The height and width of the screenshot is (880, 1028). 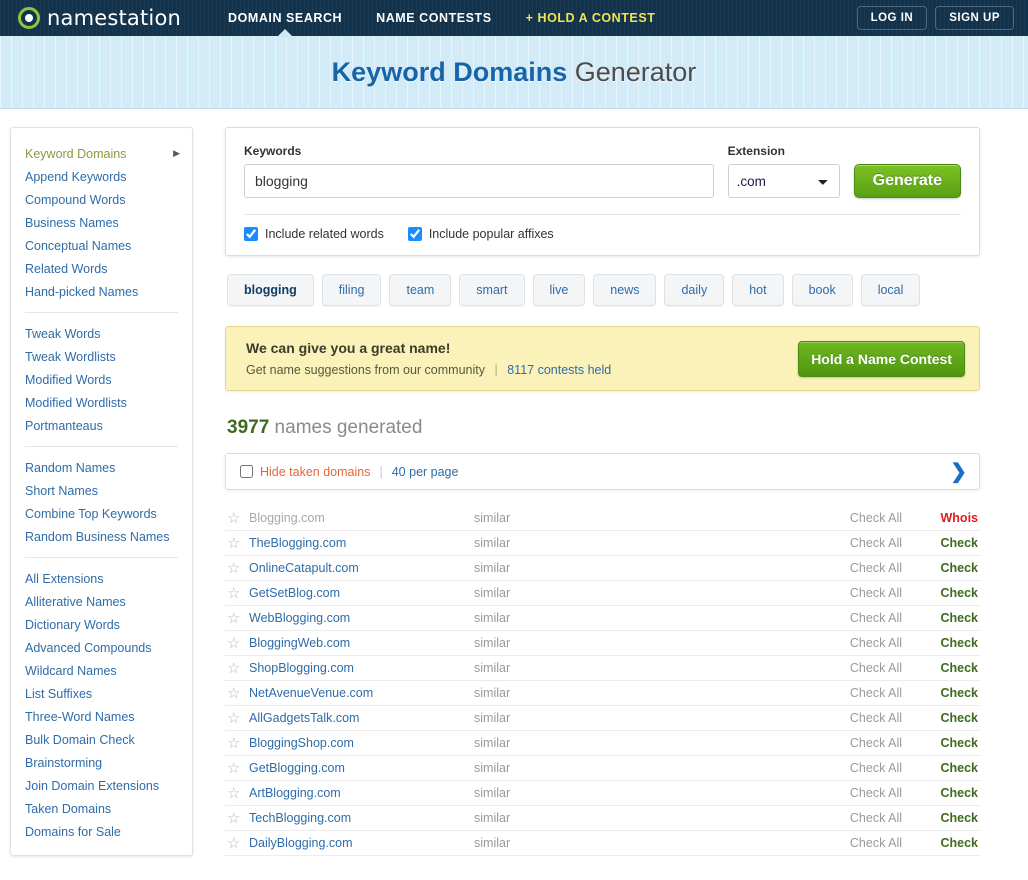 I want to click on sidebar-item-three-word-names: Three-Word Names, so click(x=101, y=716).